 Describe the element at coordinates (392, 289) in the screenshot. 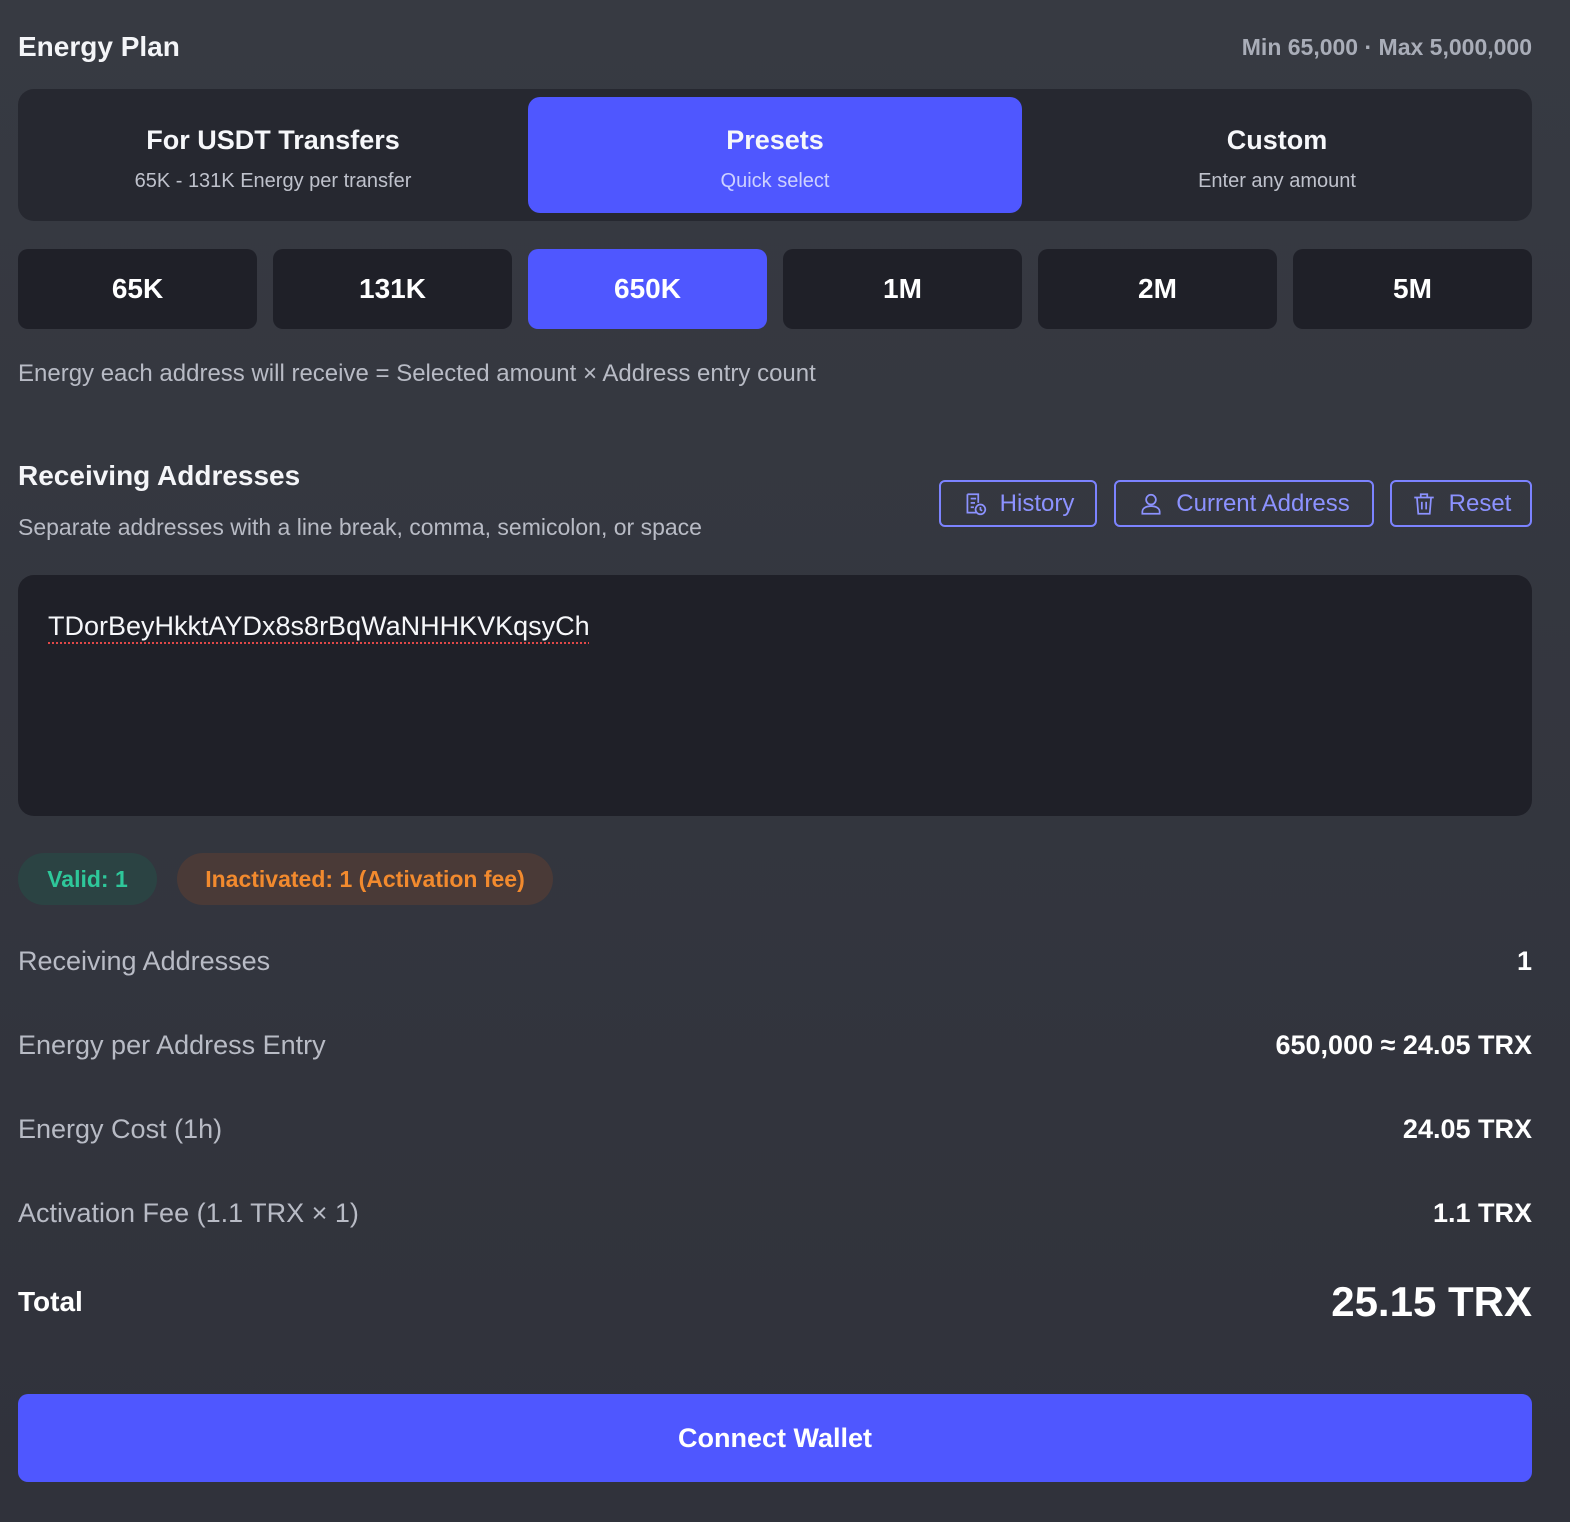

I see `preset-131k-button: 131K` at that location.